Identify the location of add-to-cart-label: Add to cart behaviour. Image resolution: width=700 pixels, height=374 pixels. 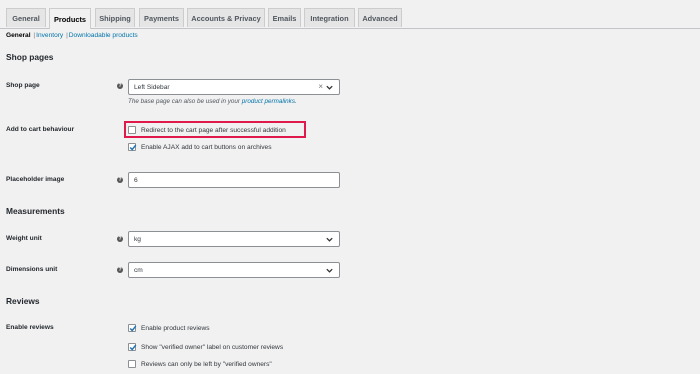
(40, 129).